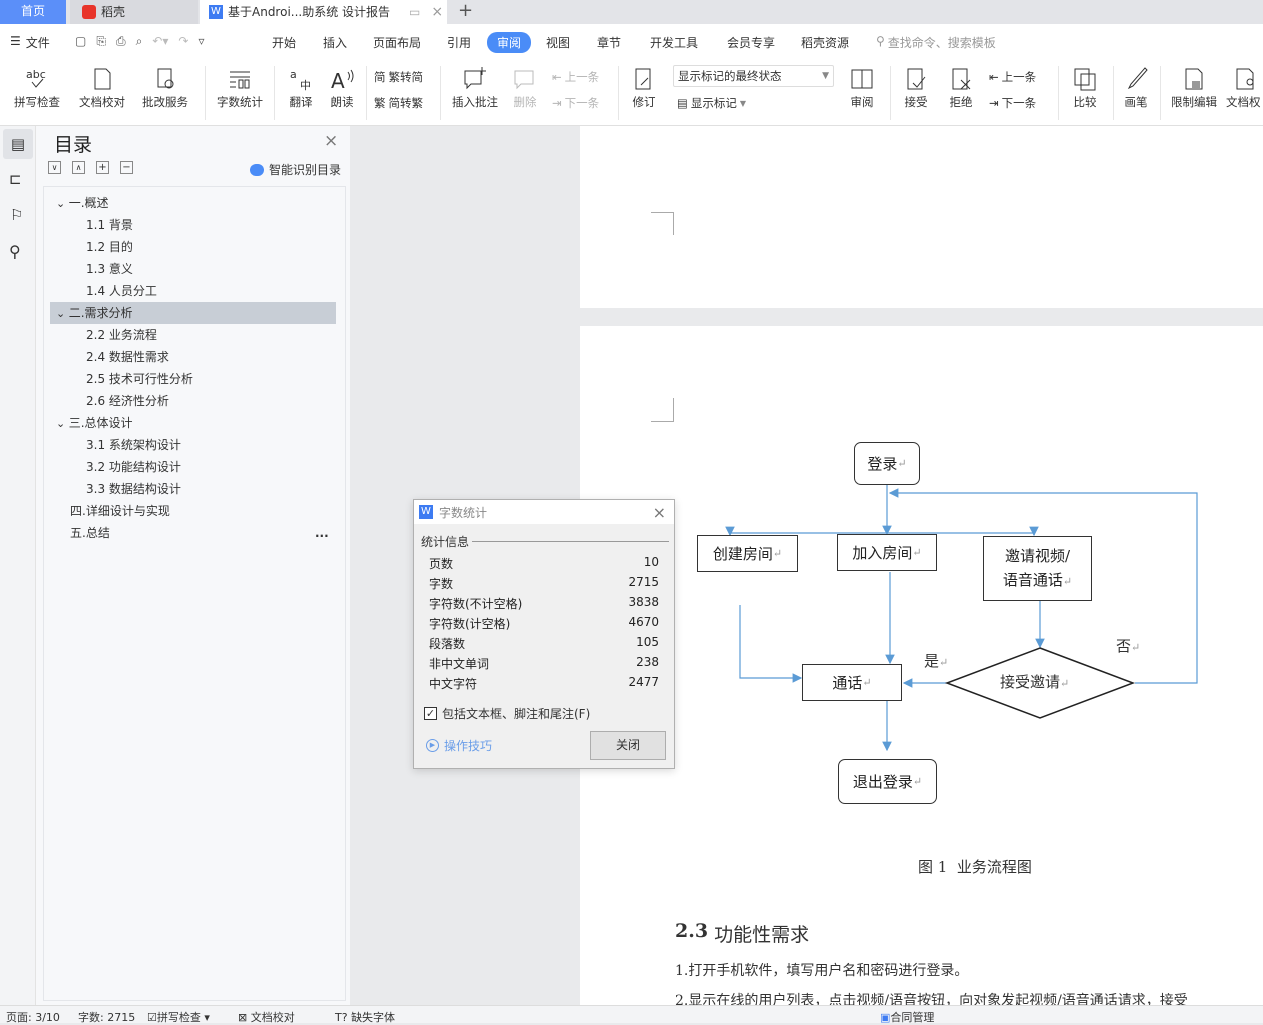  Describe the element at coordinates (1136, 88) in the screenshot. I see `pen-button: 画笔` at that location.